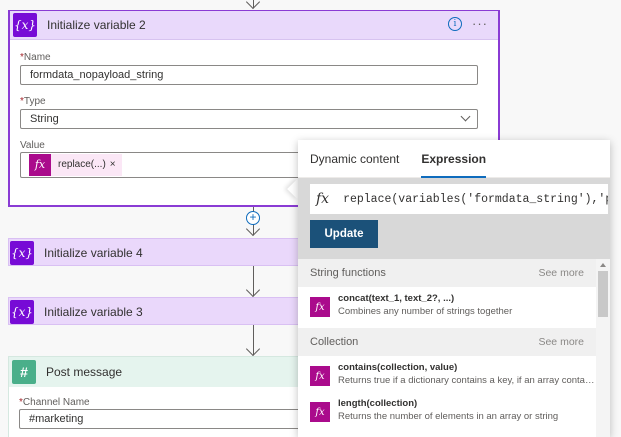  Describe the element at coordinates (480, 23) in the screenshot. I see `more-options-icon: ···` at that location.